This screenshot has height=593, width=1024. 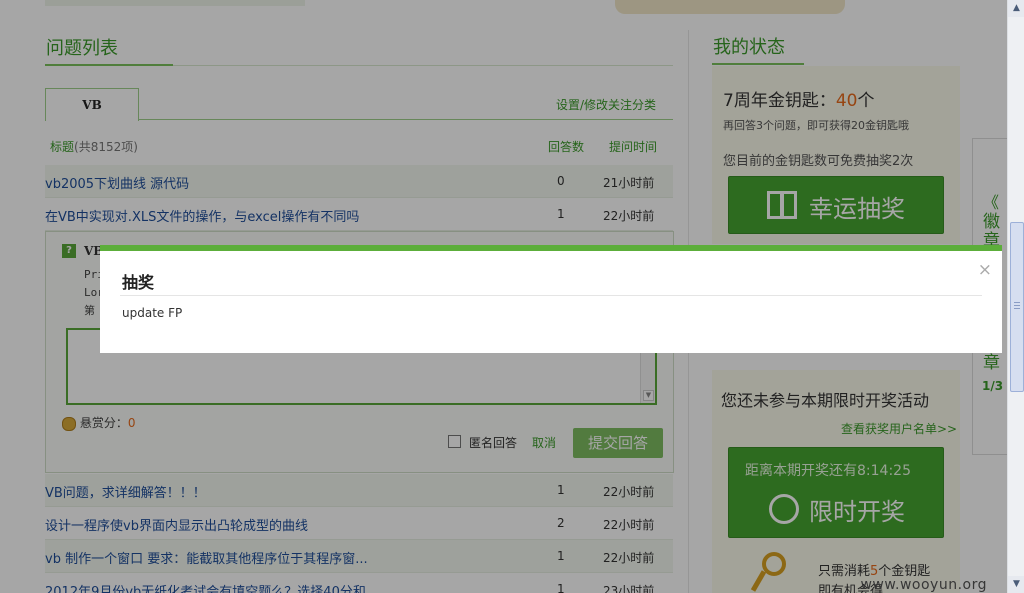 I want to click on vertical-scrollbar: ▲ ▼, so click(x=1015, y=296).